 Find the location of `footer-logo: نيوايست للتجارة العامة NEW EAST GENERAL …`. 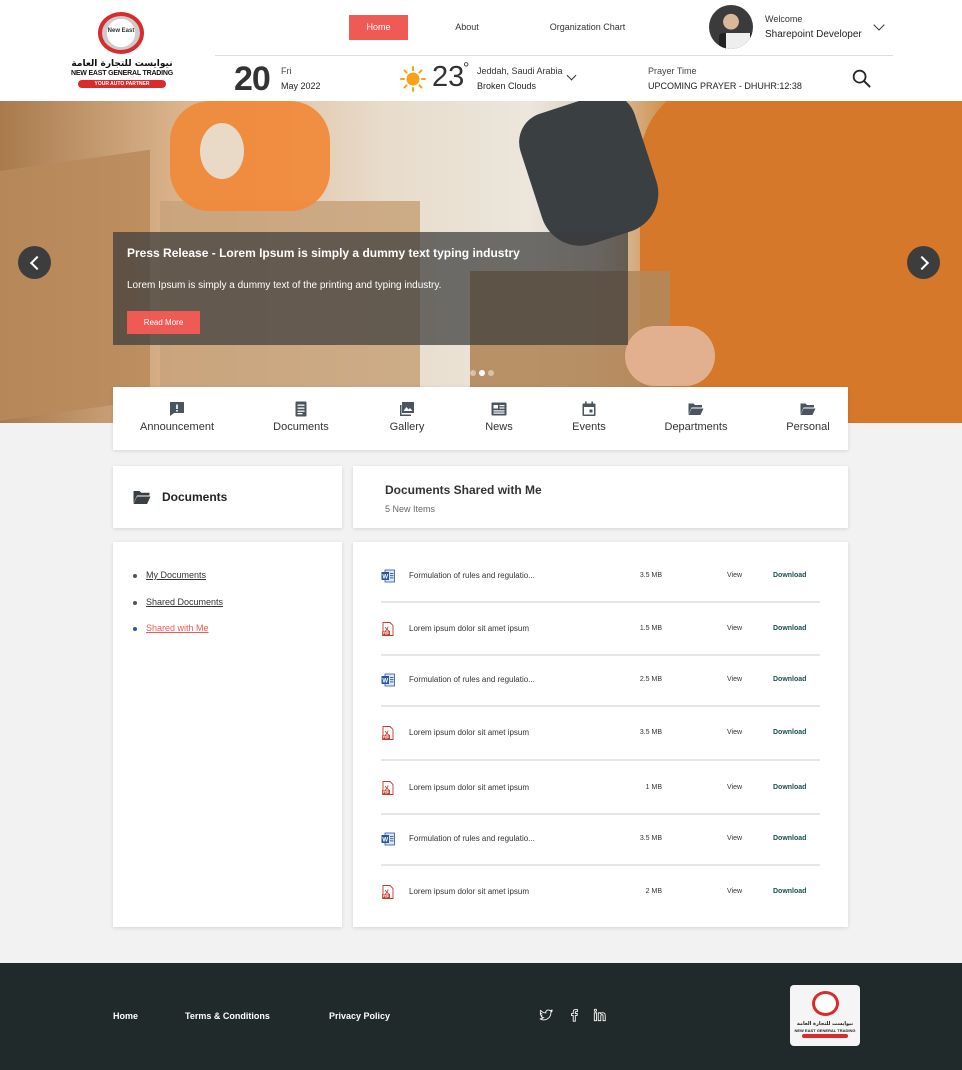

footer-logo: نيوايست للتجارة العامة NEW EAST GENERAL … is located at coordinates (825, 1015).